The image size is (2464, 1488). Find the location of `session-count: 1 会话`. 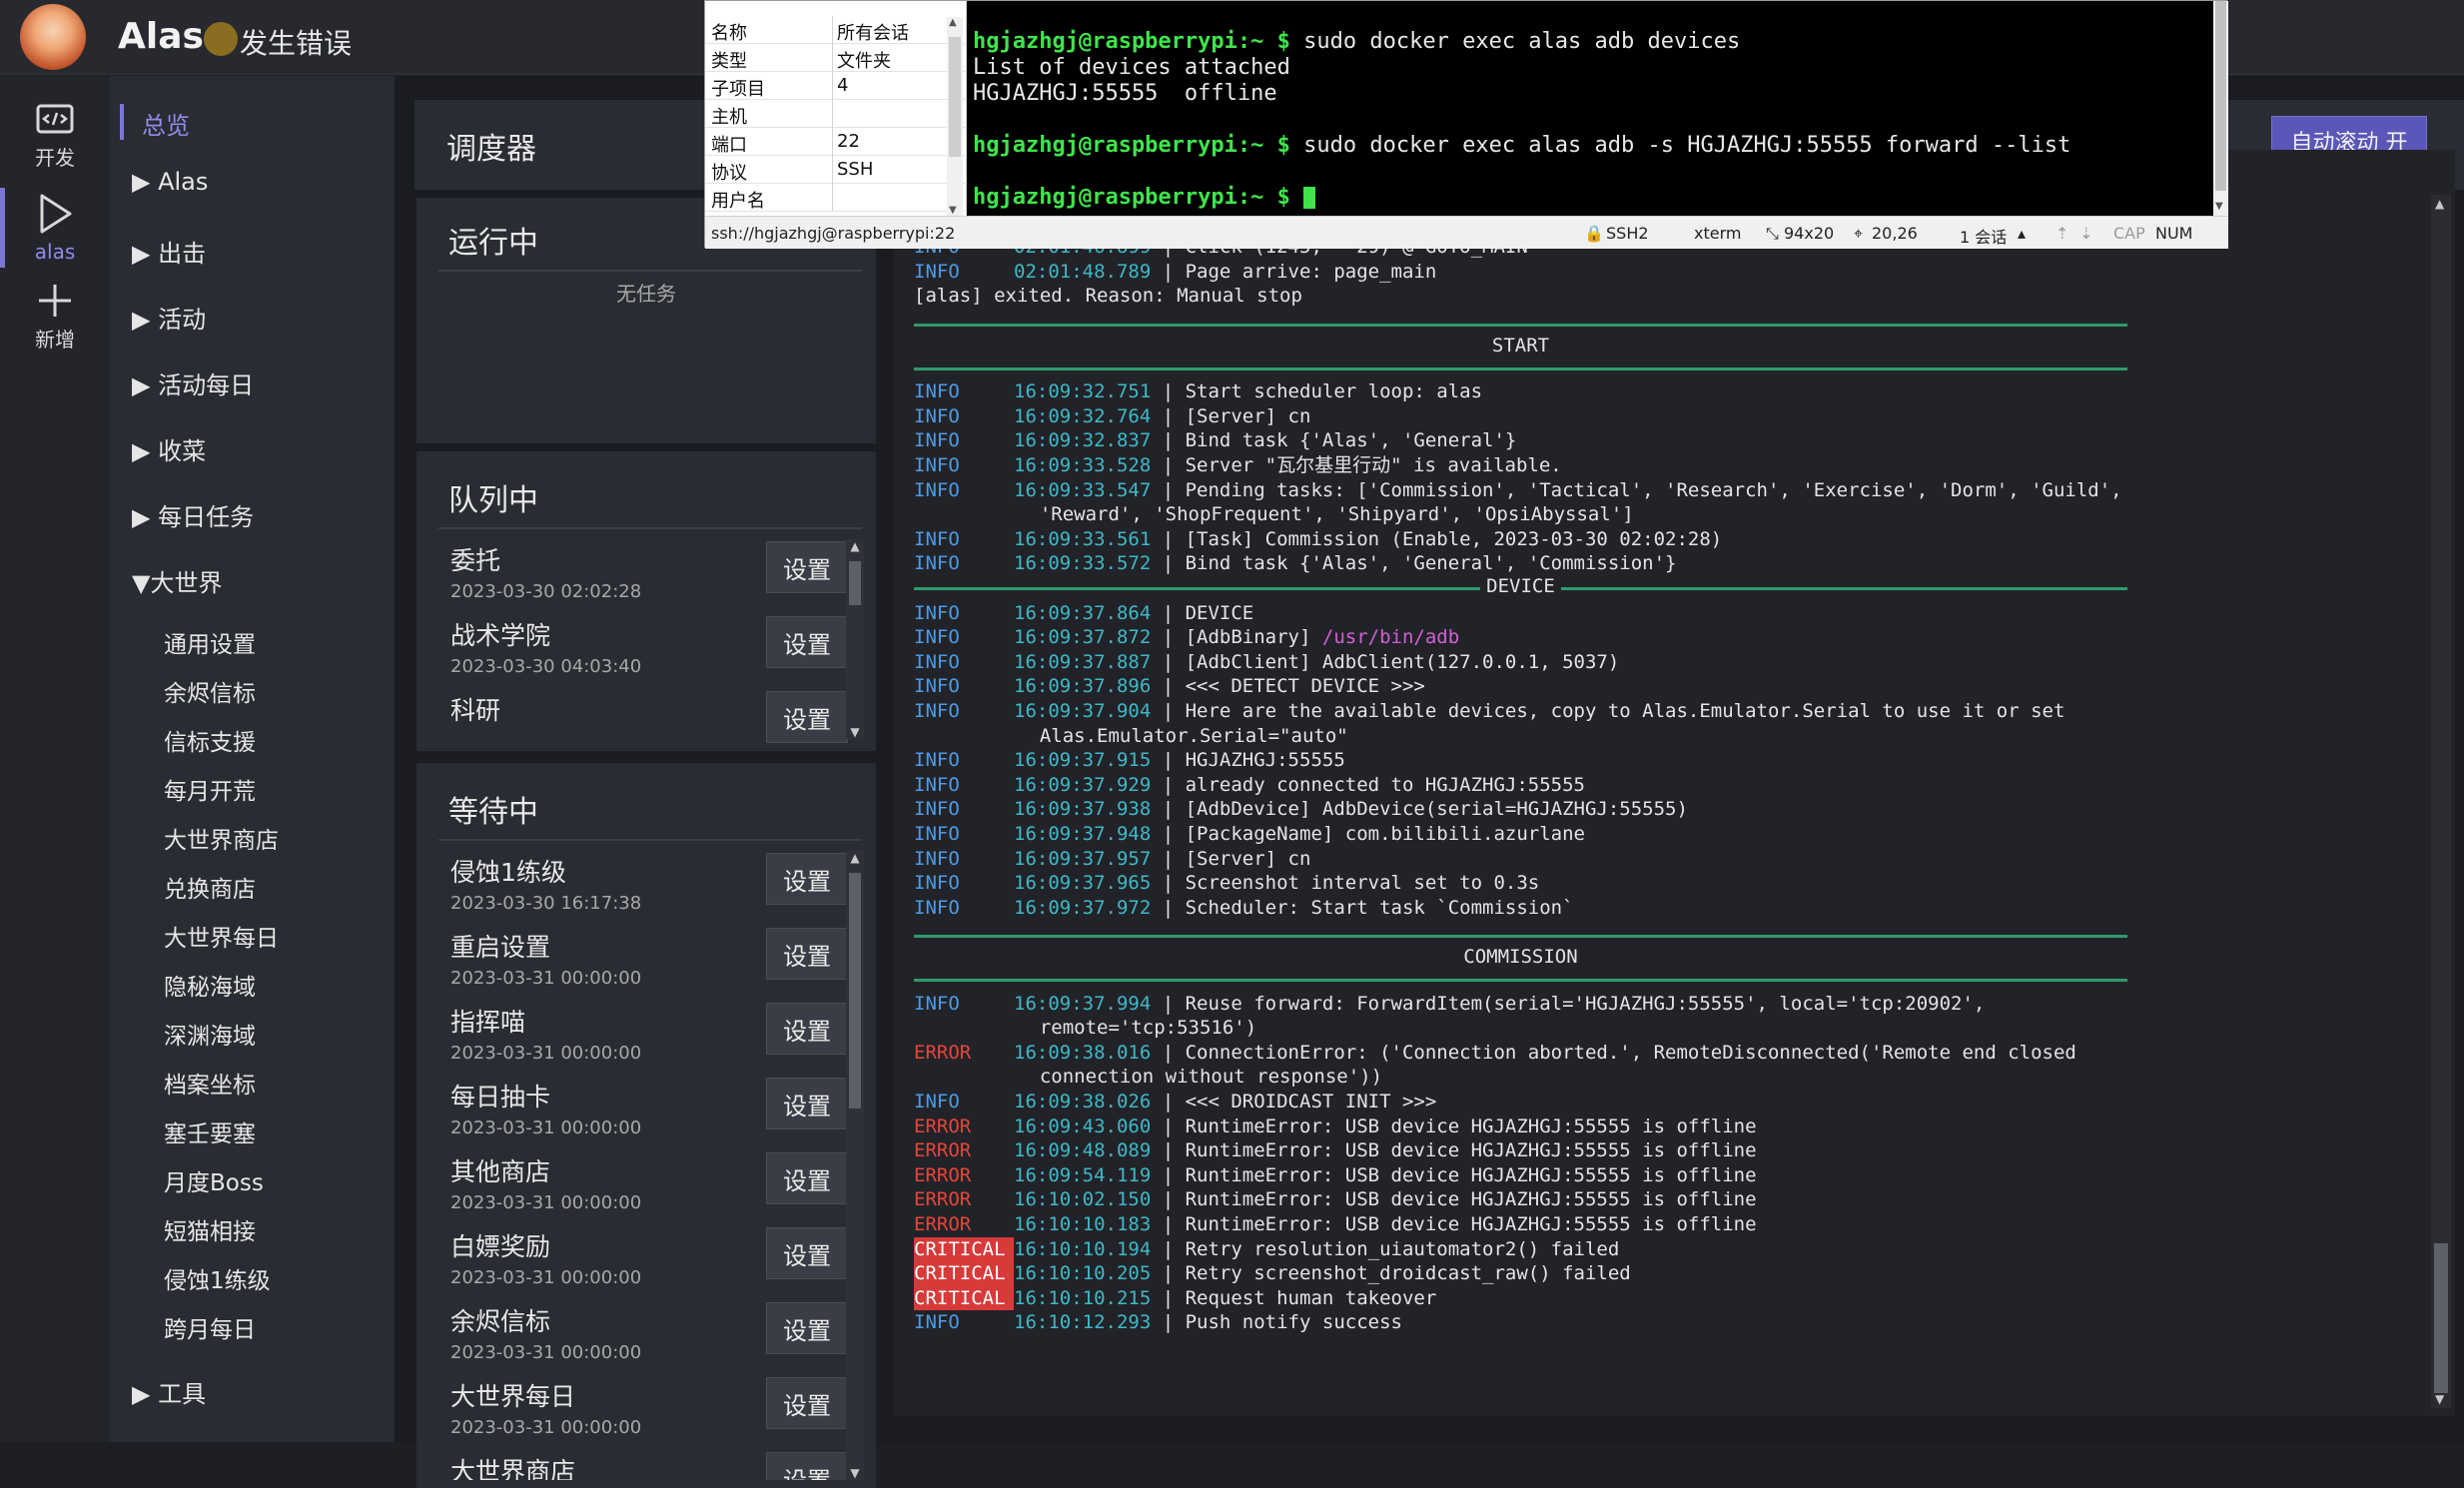

session-count: 1 会话 is located at coordinates (1984, 236).